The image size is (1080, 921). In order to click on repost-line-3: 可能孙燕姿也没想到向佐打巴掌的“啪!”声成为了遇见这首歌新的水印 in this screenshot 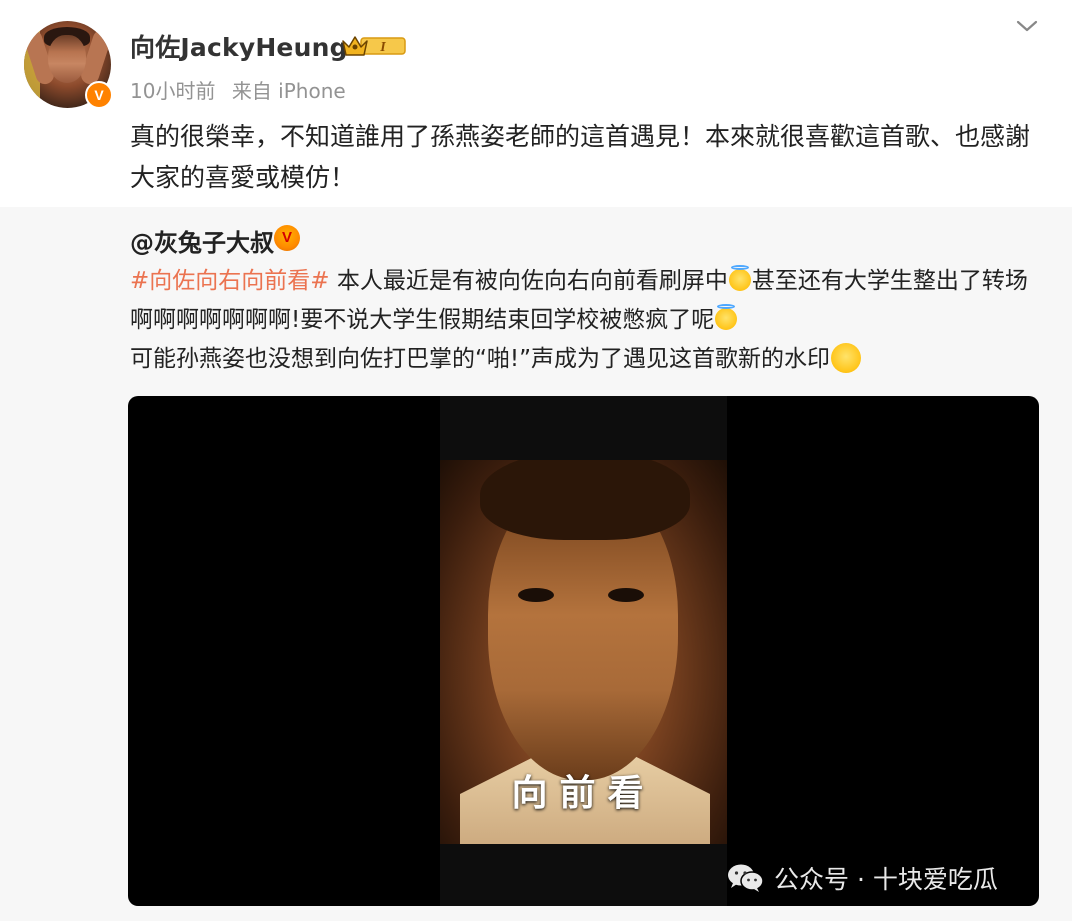, I will do `click(590, 359)`.